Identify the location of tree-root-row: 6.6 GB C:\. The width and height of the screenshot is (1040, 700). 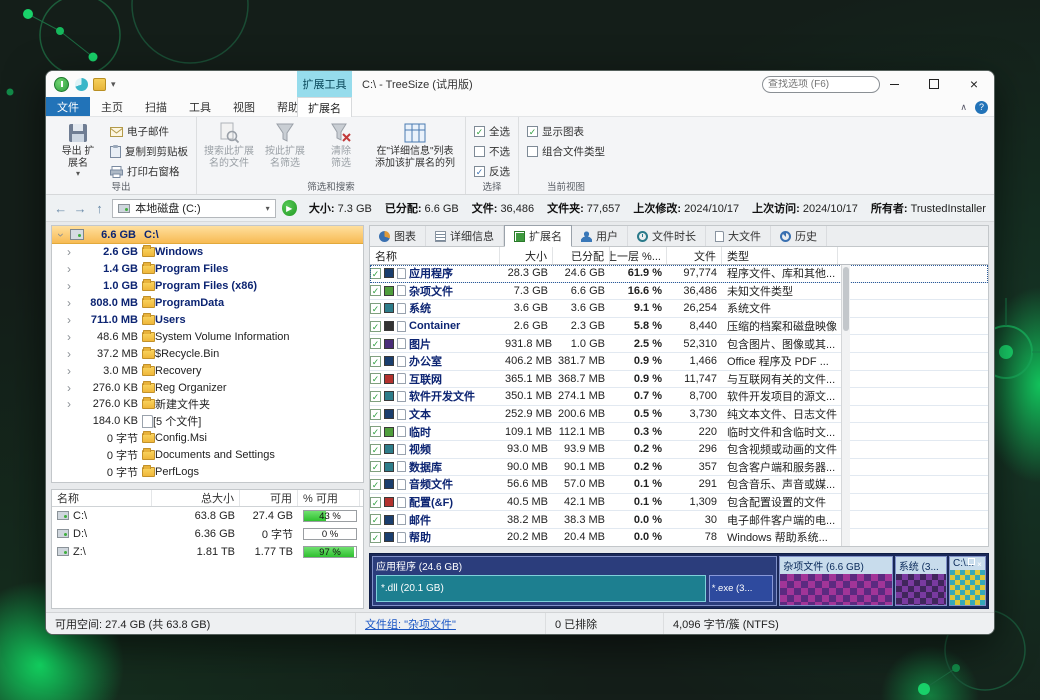
(207, 235).